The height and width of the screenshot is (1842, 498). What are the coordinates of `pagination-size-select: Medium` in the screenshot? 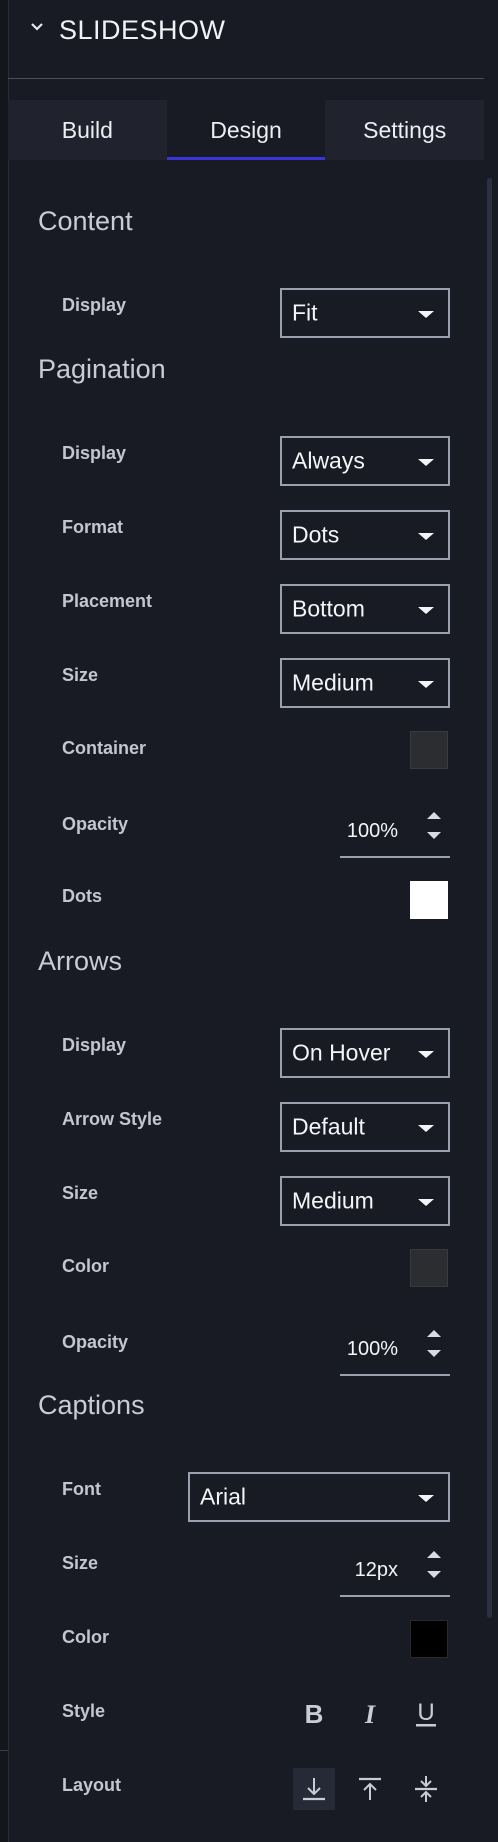 It's located at (365, 683).